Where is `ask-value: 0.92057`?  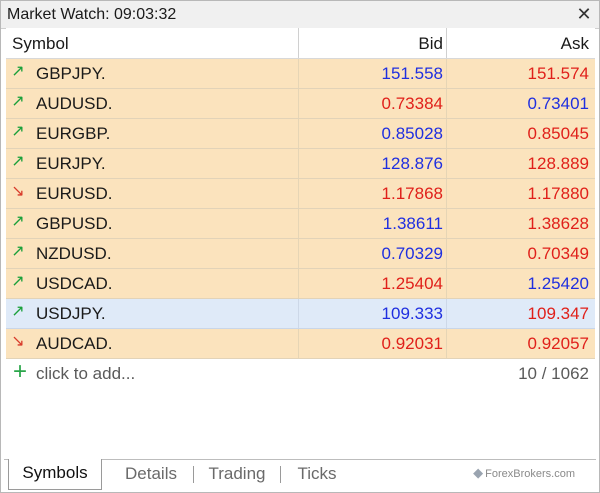 ask-value: 0.92057 is located at coordinates (558, 343).